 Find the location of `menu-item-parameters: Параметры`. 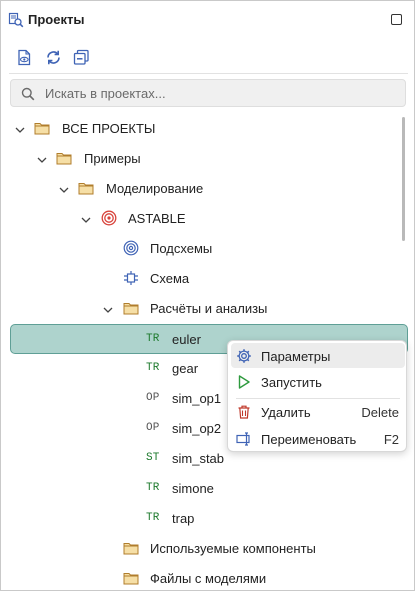

menu-item-parameters: Параметры is located at coordinates (318, 355).